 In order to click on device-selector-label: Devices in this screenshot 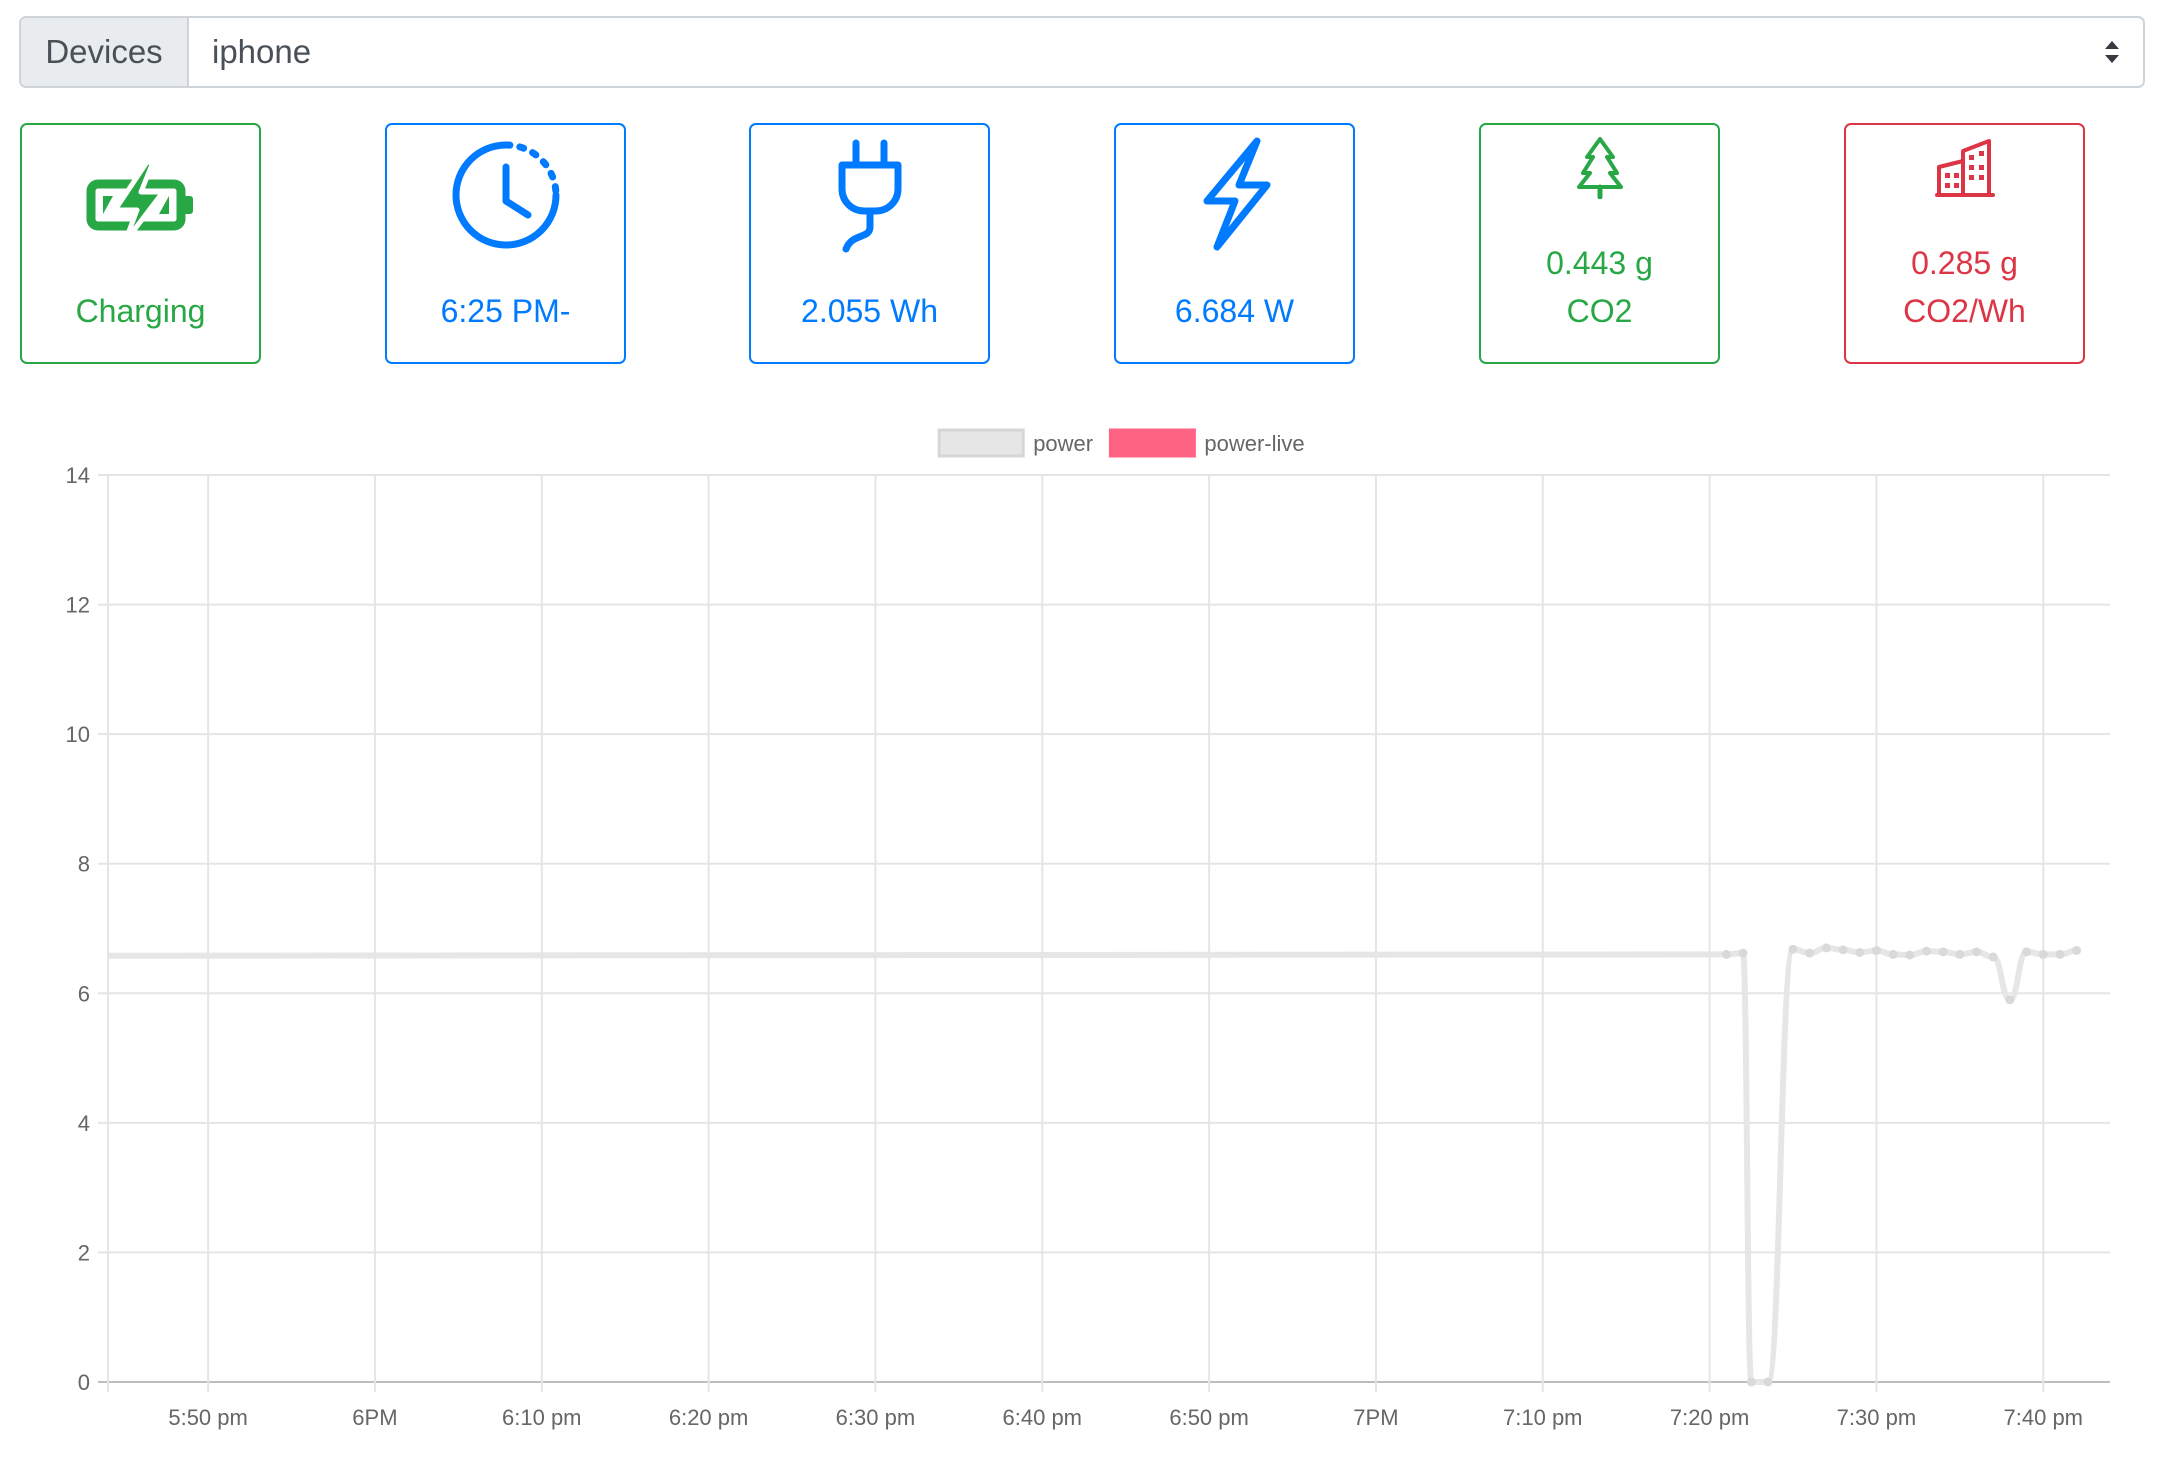, I will do `click(105, 52)`.